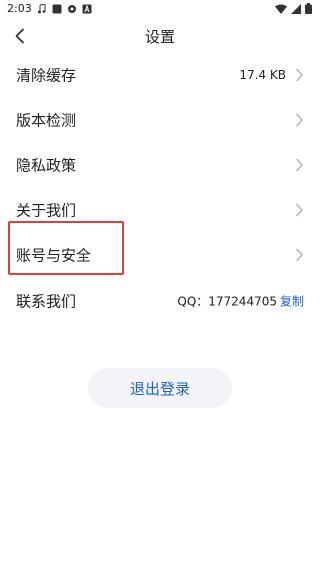 The image size is (320, 568). I want to click on copy-link: 复制, so click(292, 301).